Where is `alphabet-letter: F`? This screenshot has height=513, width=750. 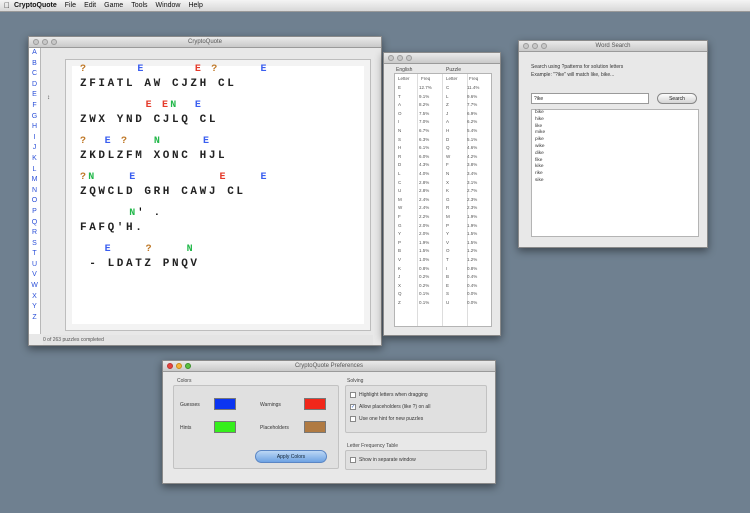
alphabet-letter: F is located at coordinates (34, 106).